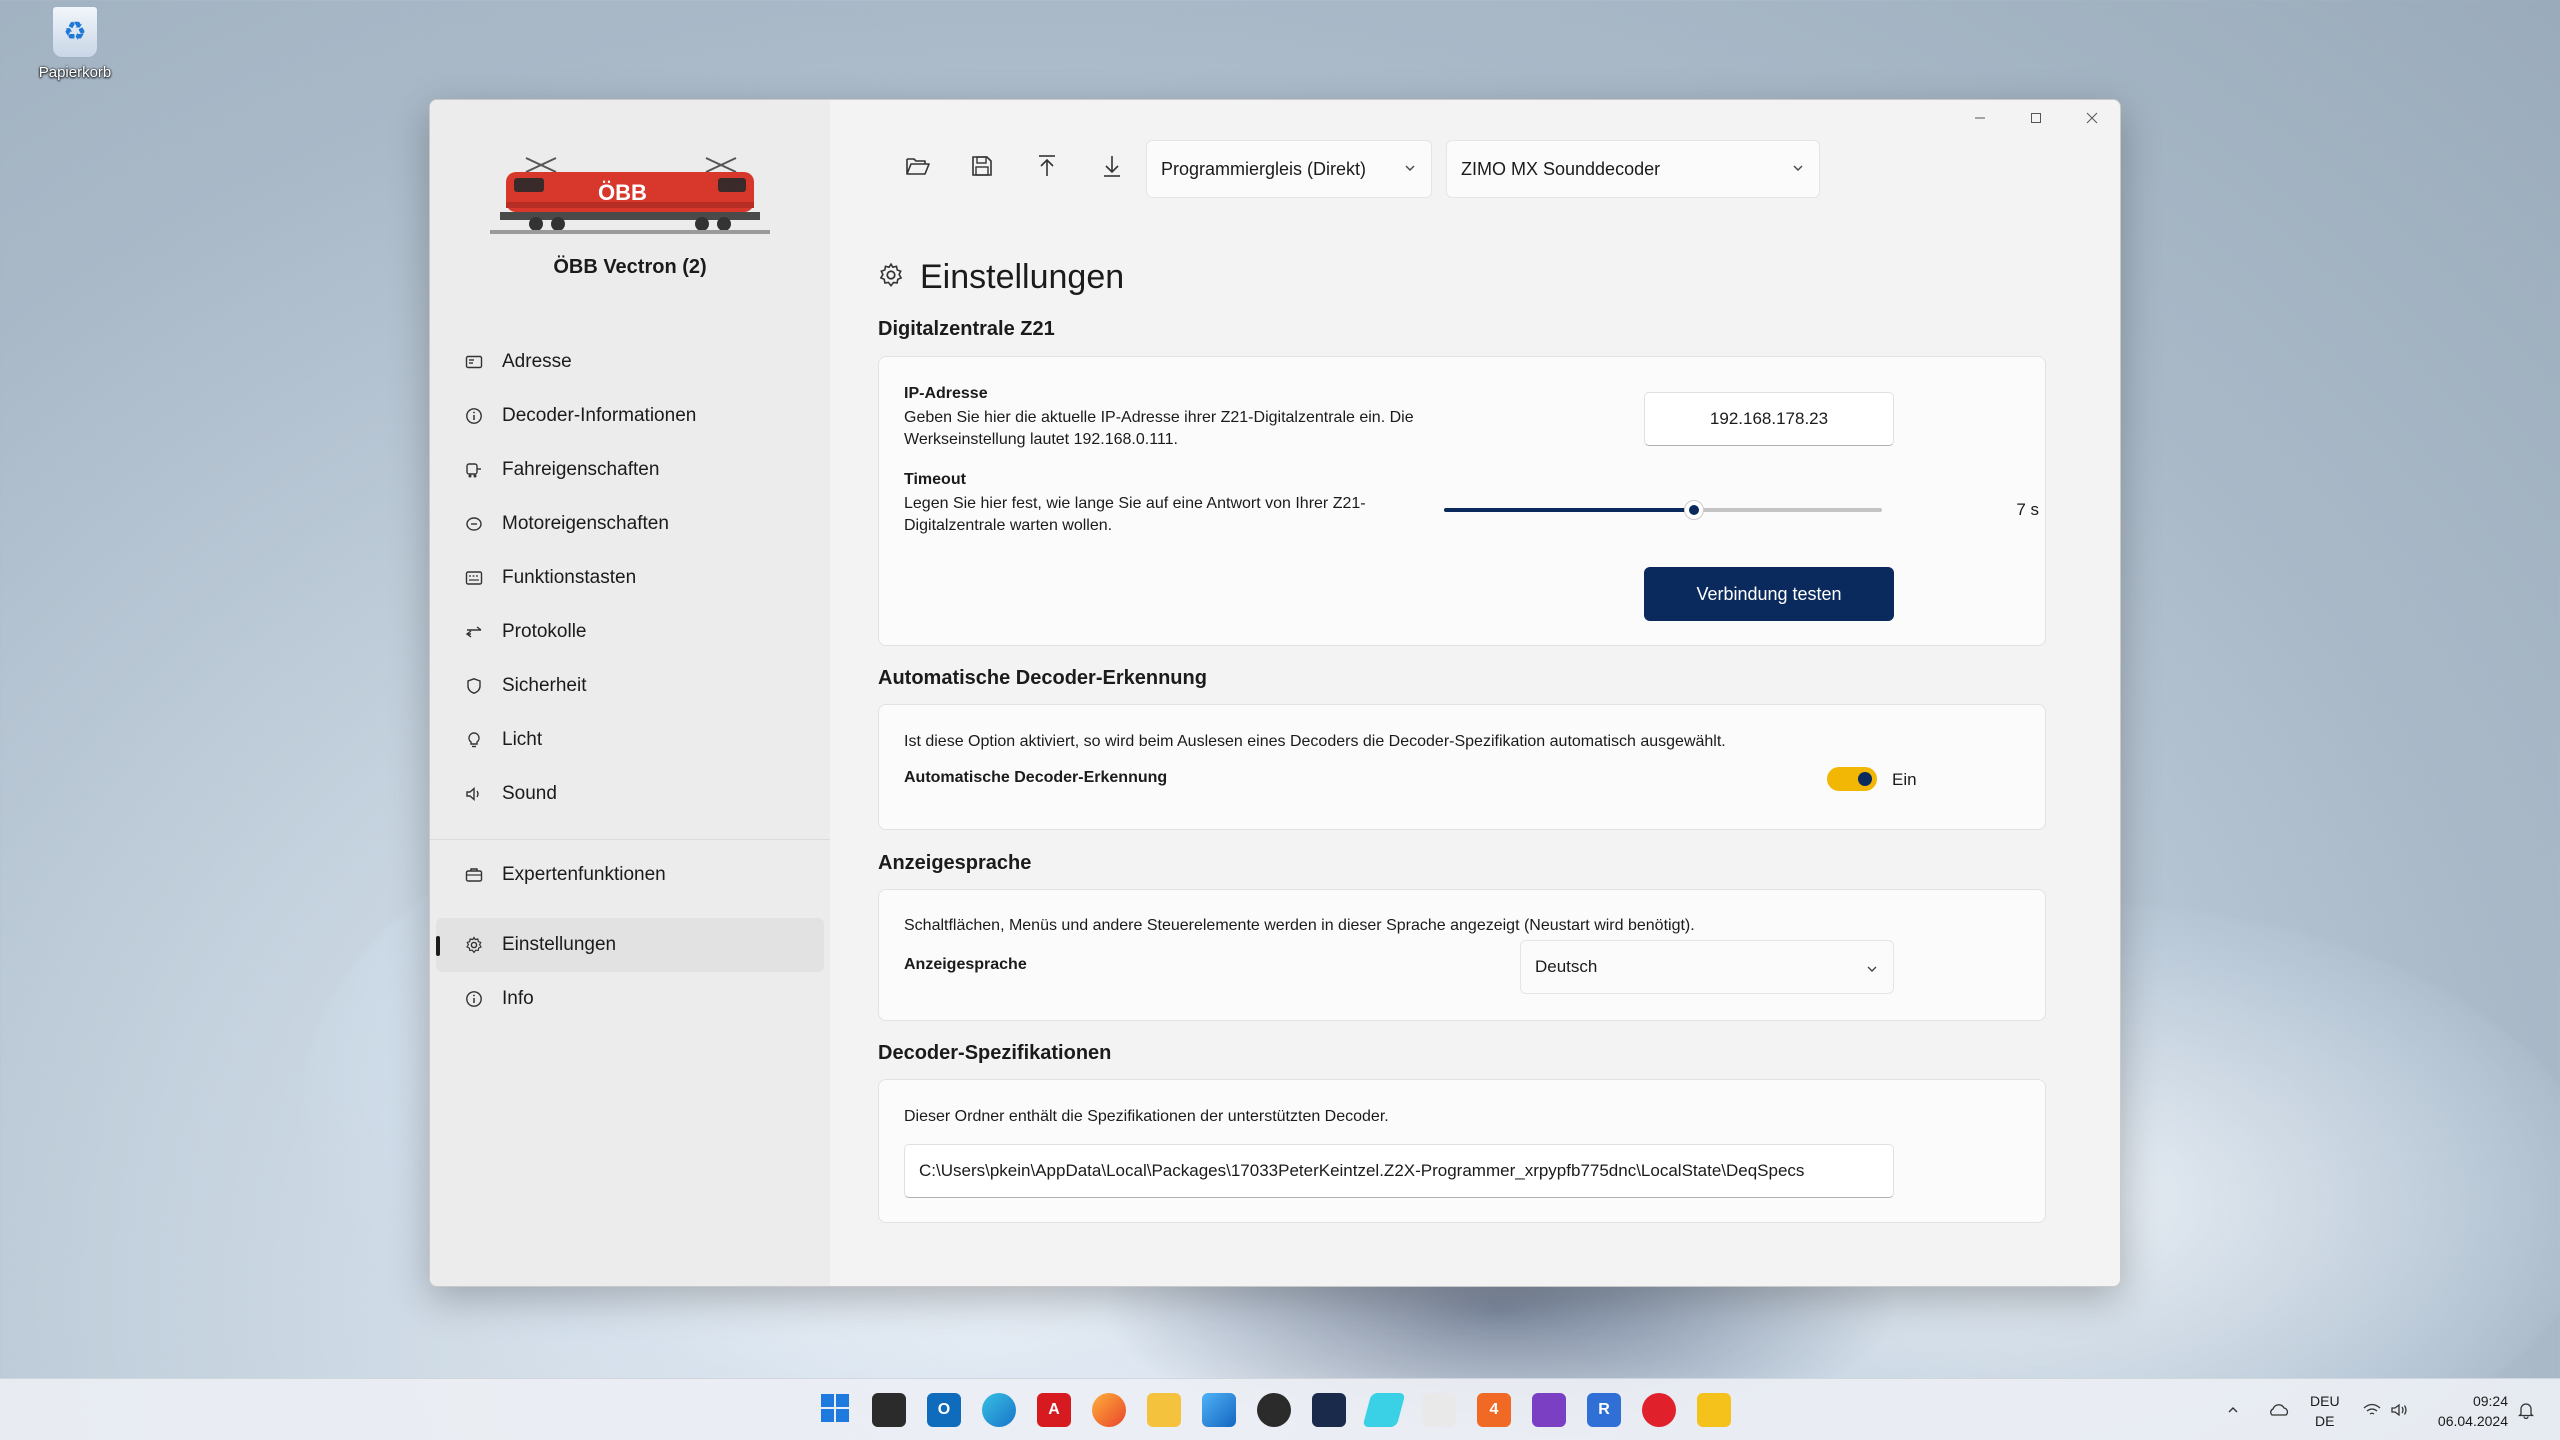 Image resolution: width=2560 pixels, height=1440 pixels. What do you see at coordinates (2372, 1409) in the screenshot?
I see `wifi-icon` at bounding box center [2372, 1409].